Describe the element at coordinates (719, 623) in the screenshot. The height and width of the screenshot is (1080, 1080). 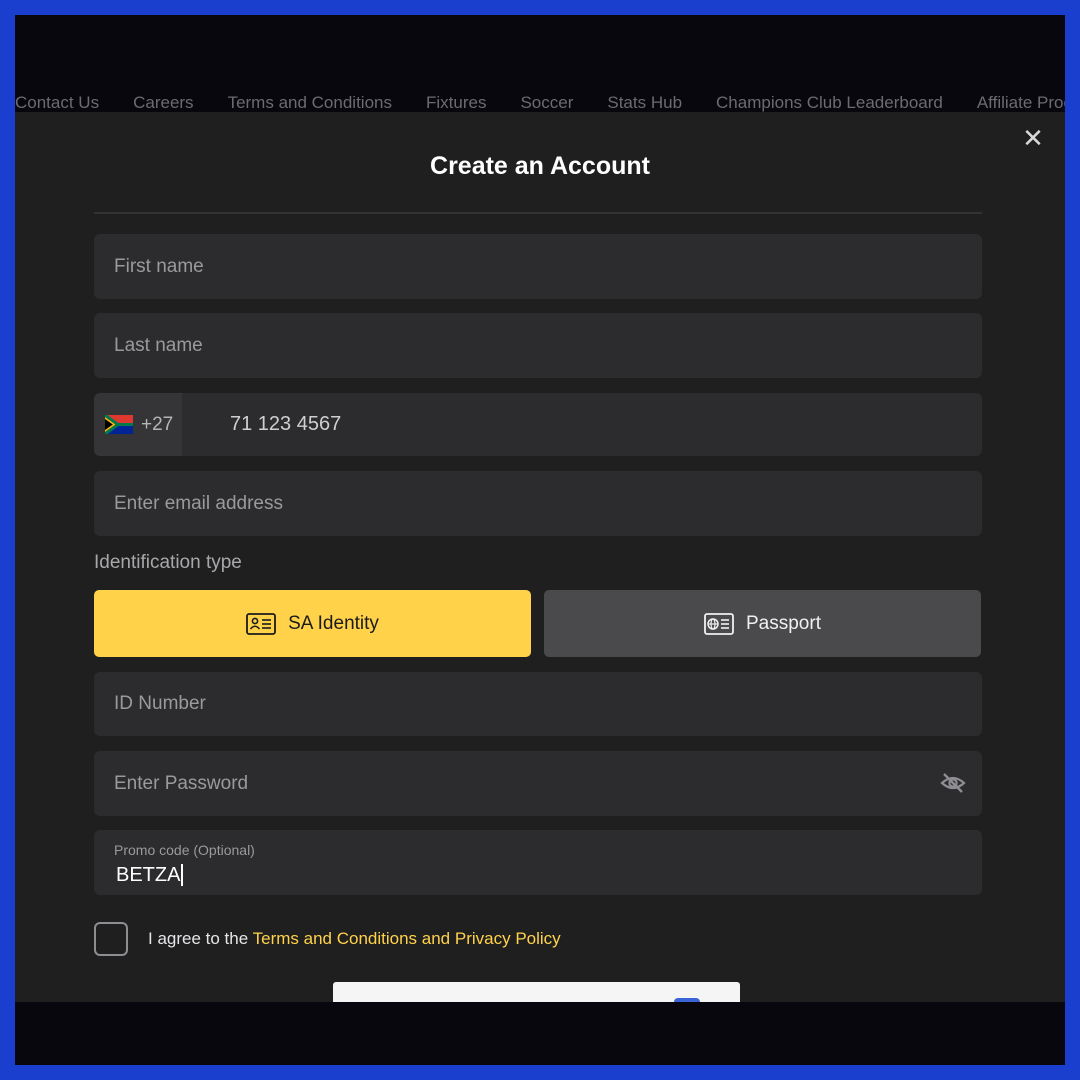
I see `passport-icon` at that location.